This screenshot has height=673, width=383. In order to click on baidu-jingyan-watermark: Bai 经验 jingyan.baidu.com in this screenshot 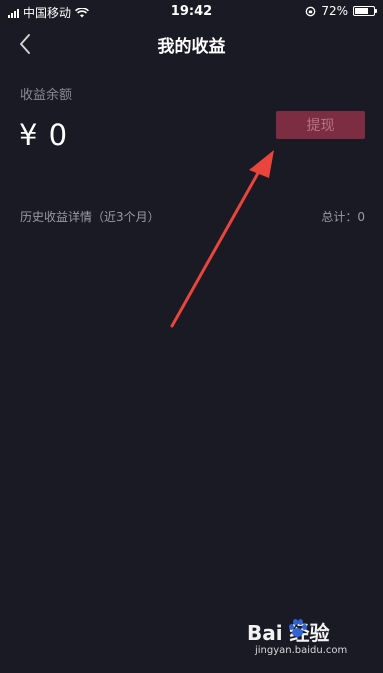, I will do `click(302, 639)`.